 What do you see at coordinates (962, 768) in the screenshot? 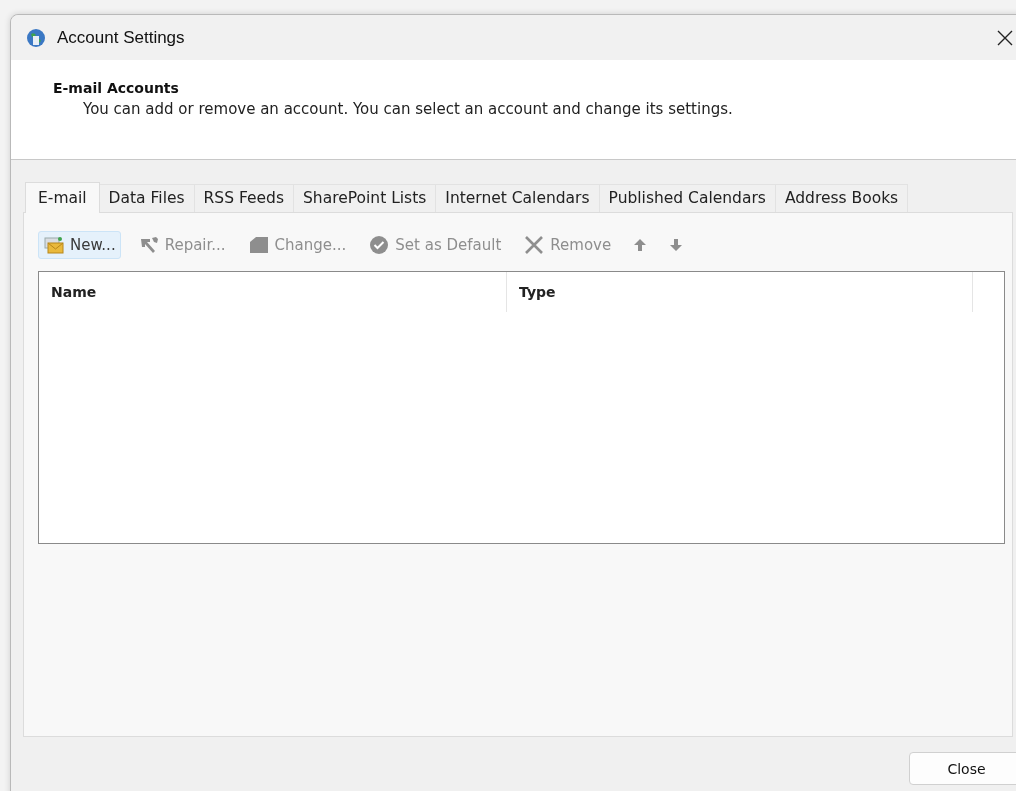
I see `close-button: Close` at bounding box center [962, 768].